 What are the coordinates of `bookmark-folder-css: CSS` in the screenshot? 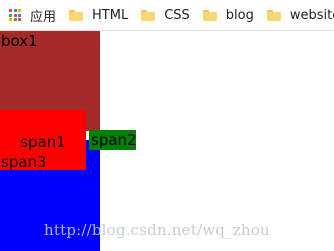 It's located at (165, 15).